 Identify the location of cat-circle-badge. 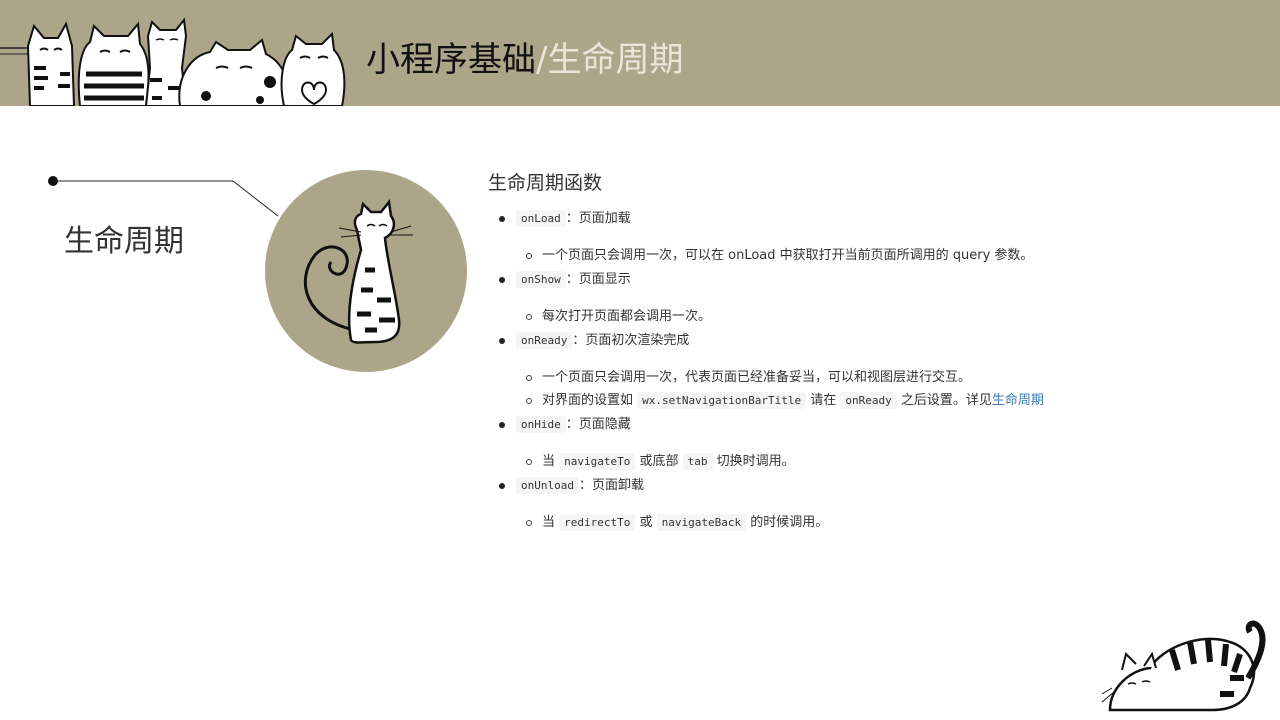
(366, 271).